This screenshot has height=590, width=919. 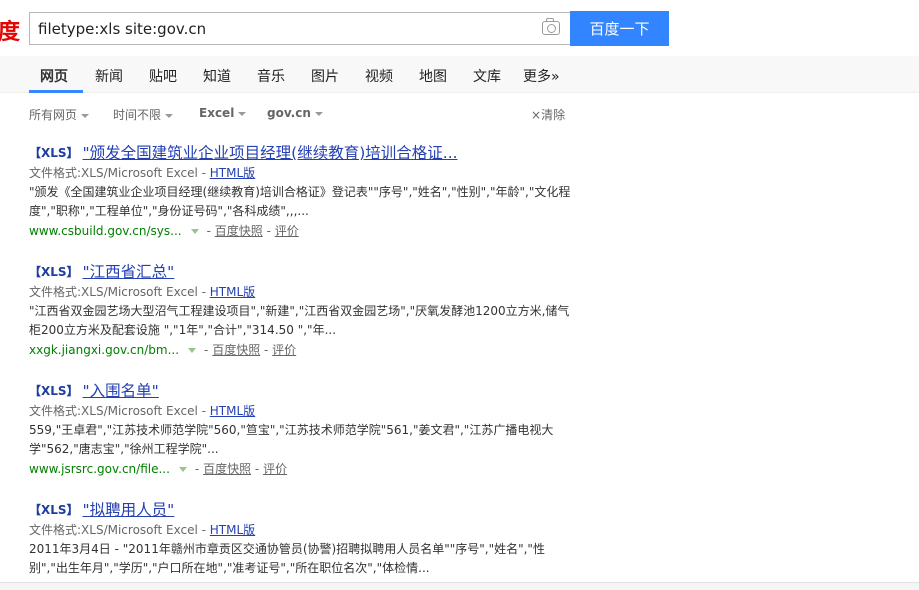 I want to click on result-title-link: "拟聘用人员", so click(x=129, y=510).